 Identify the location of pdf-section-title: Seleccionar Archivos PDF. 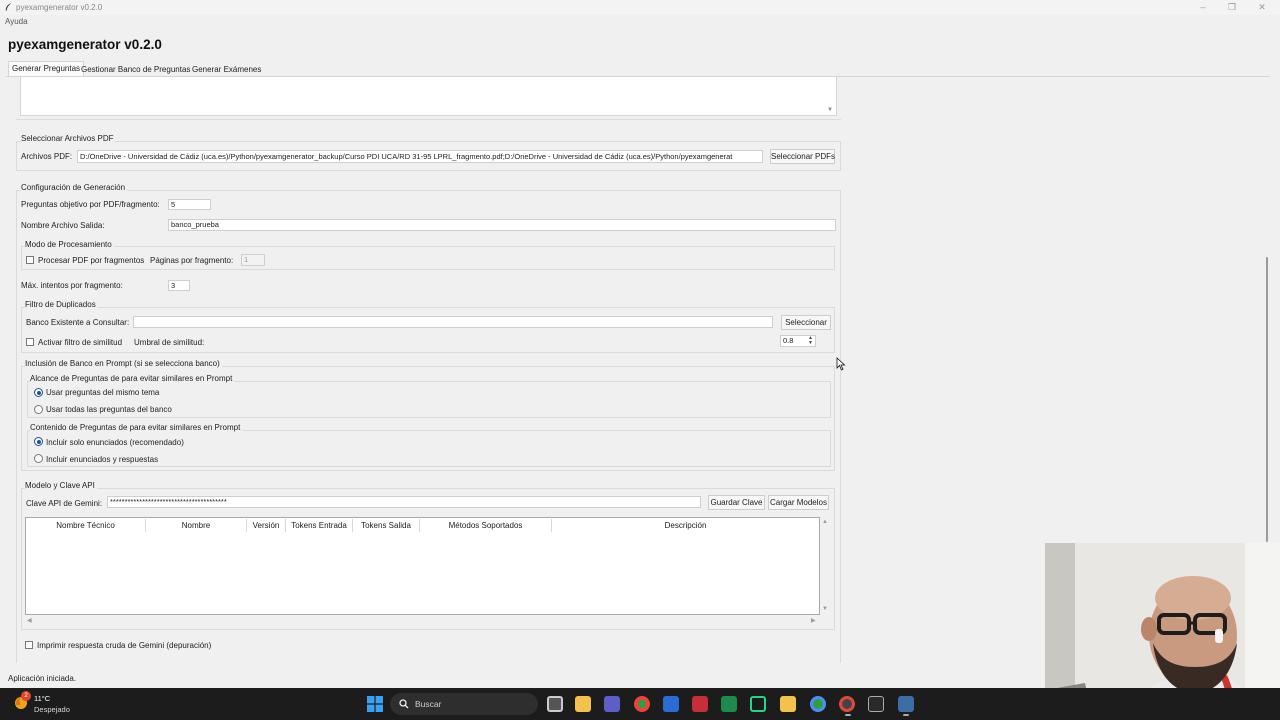
(68, 138).